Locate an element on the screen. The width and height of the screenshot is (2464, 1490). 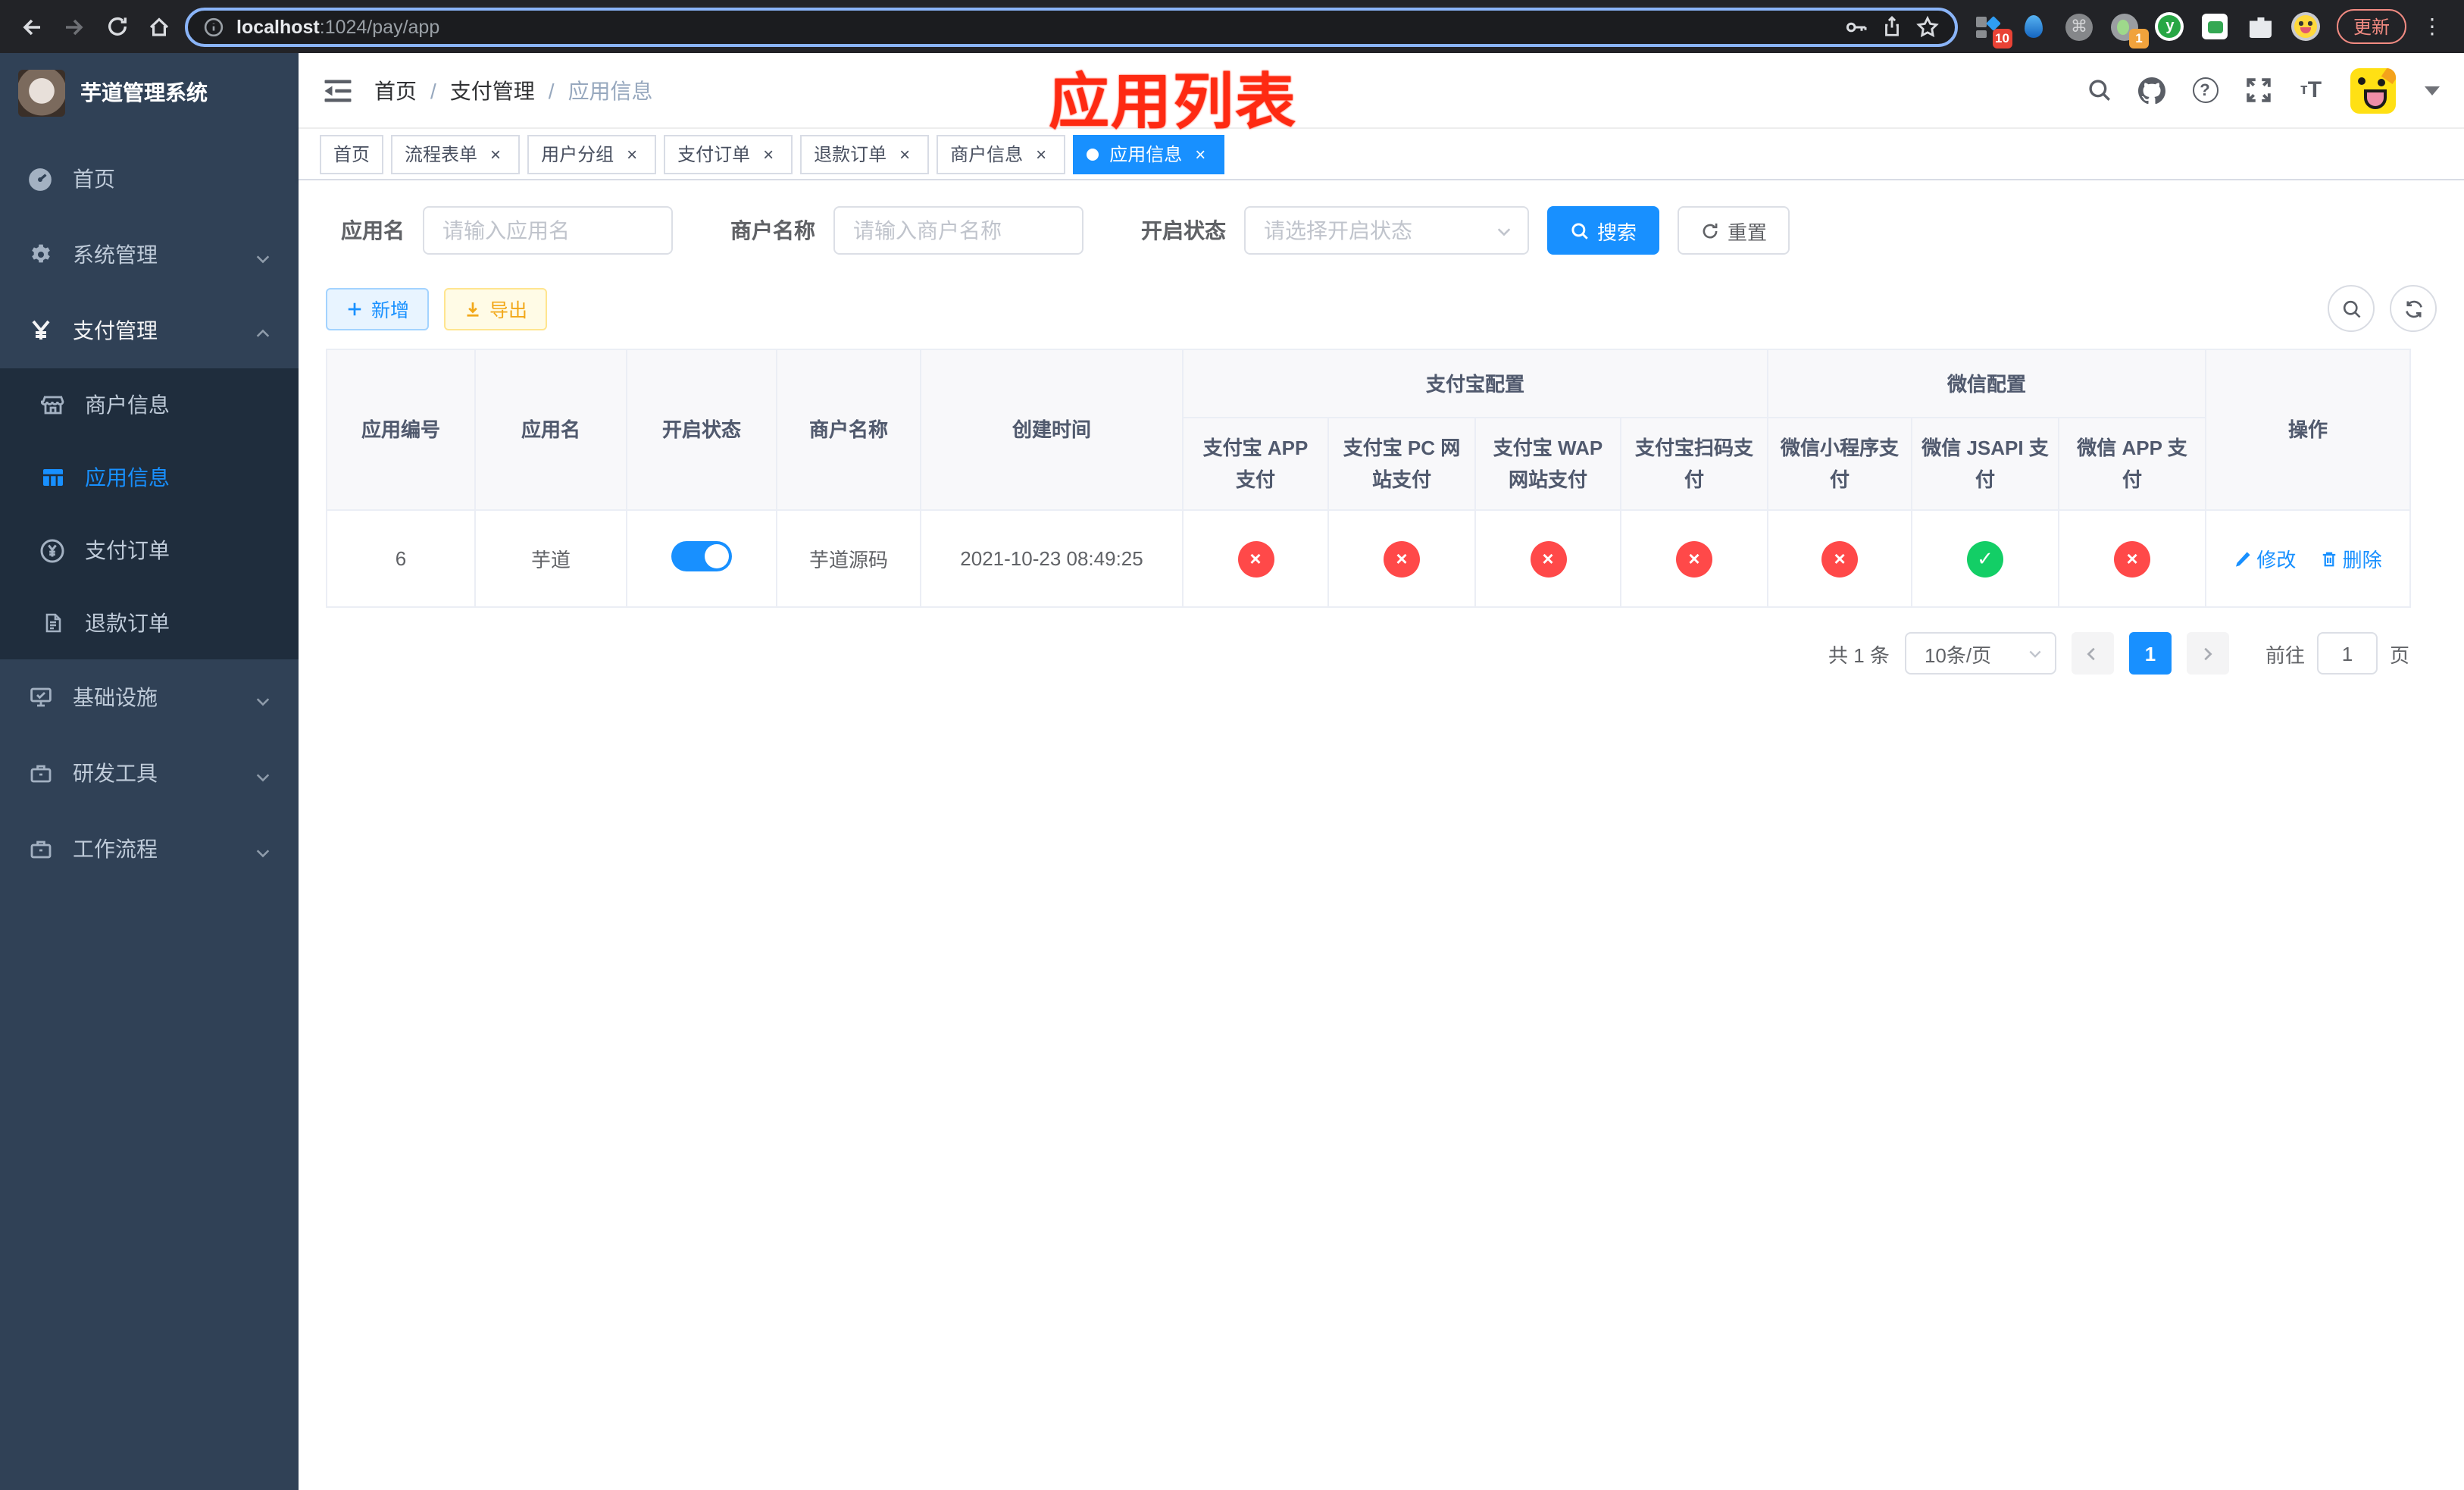
browser-toolbar: localhost:1024/pay/app 10 ⌘ 1 y 更新 ⋮ is located at coordinates (1232, 27).